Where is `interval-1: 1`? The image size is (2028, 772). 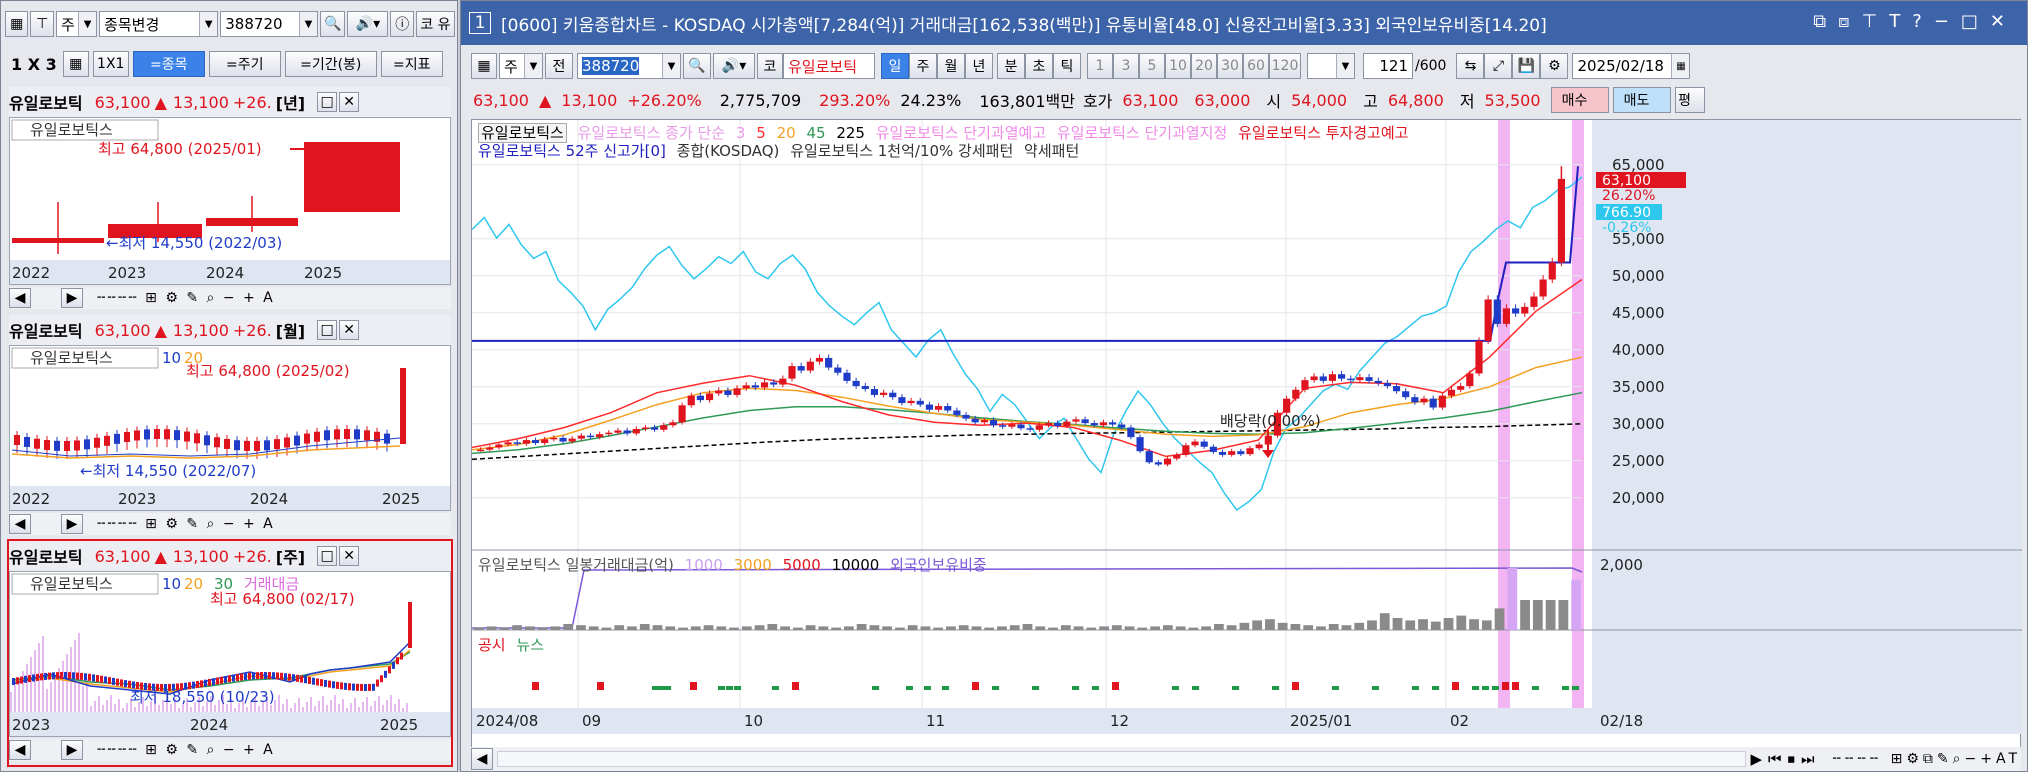 interval-1: 1 is located at coordinates (1100, 66).